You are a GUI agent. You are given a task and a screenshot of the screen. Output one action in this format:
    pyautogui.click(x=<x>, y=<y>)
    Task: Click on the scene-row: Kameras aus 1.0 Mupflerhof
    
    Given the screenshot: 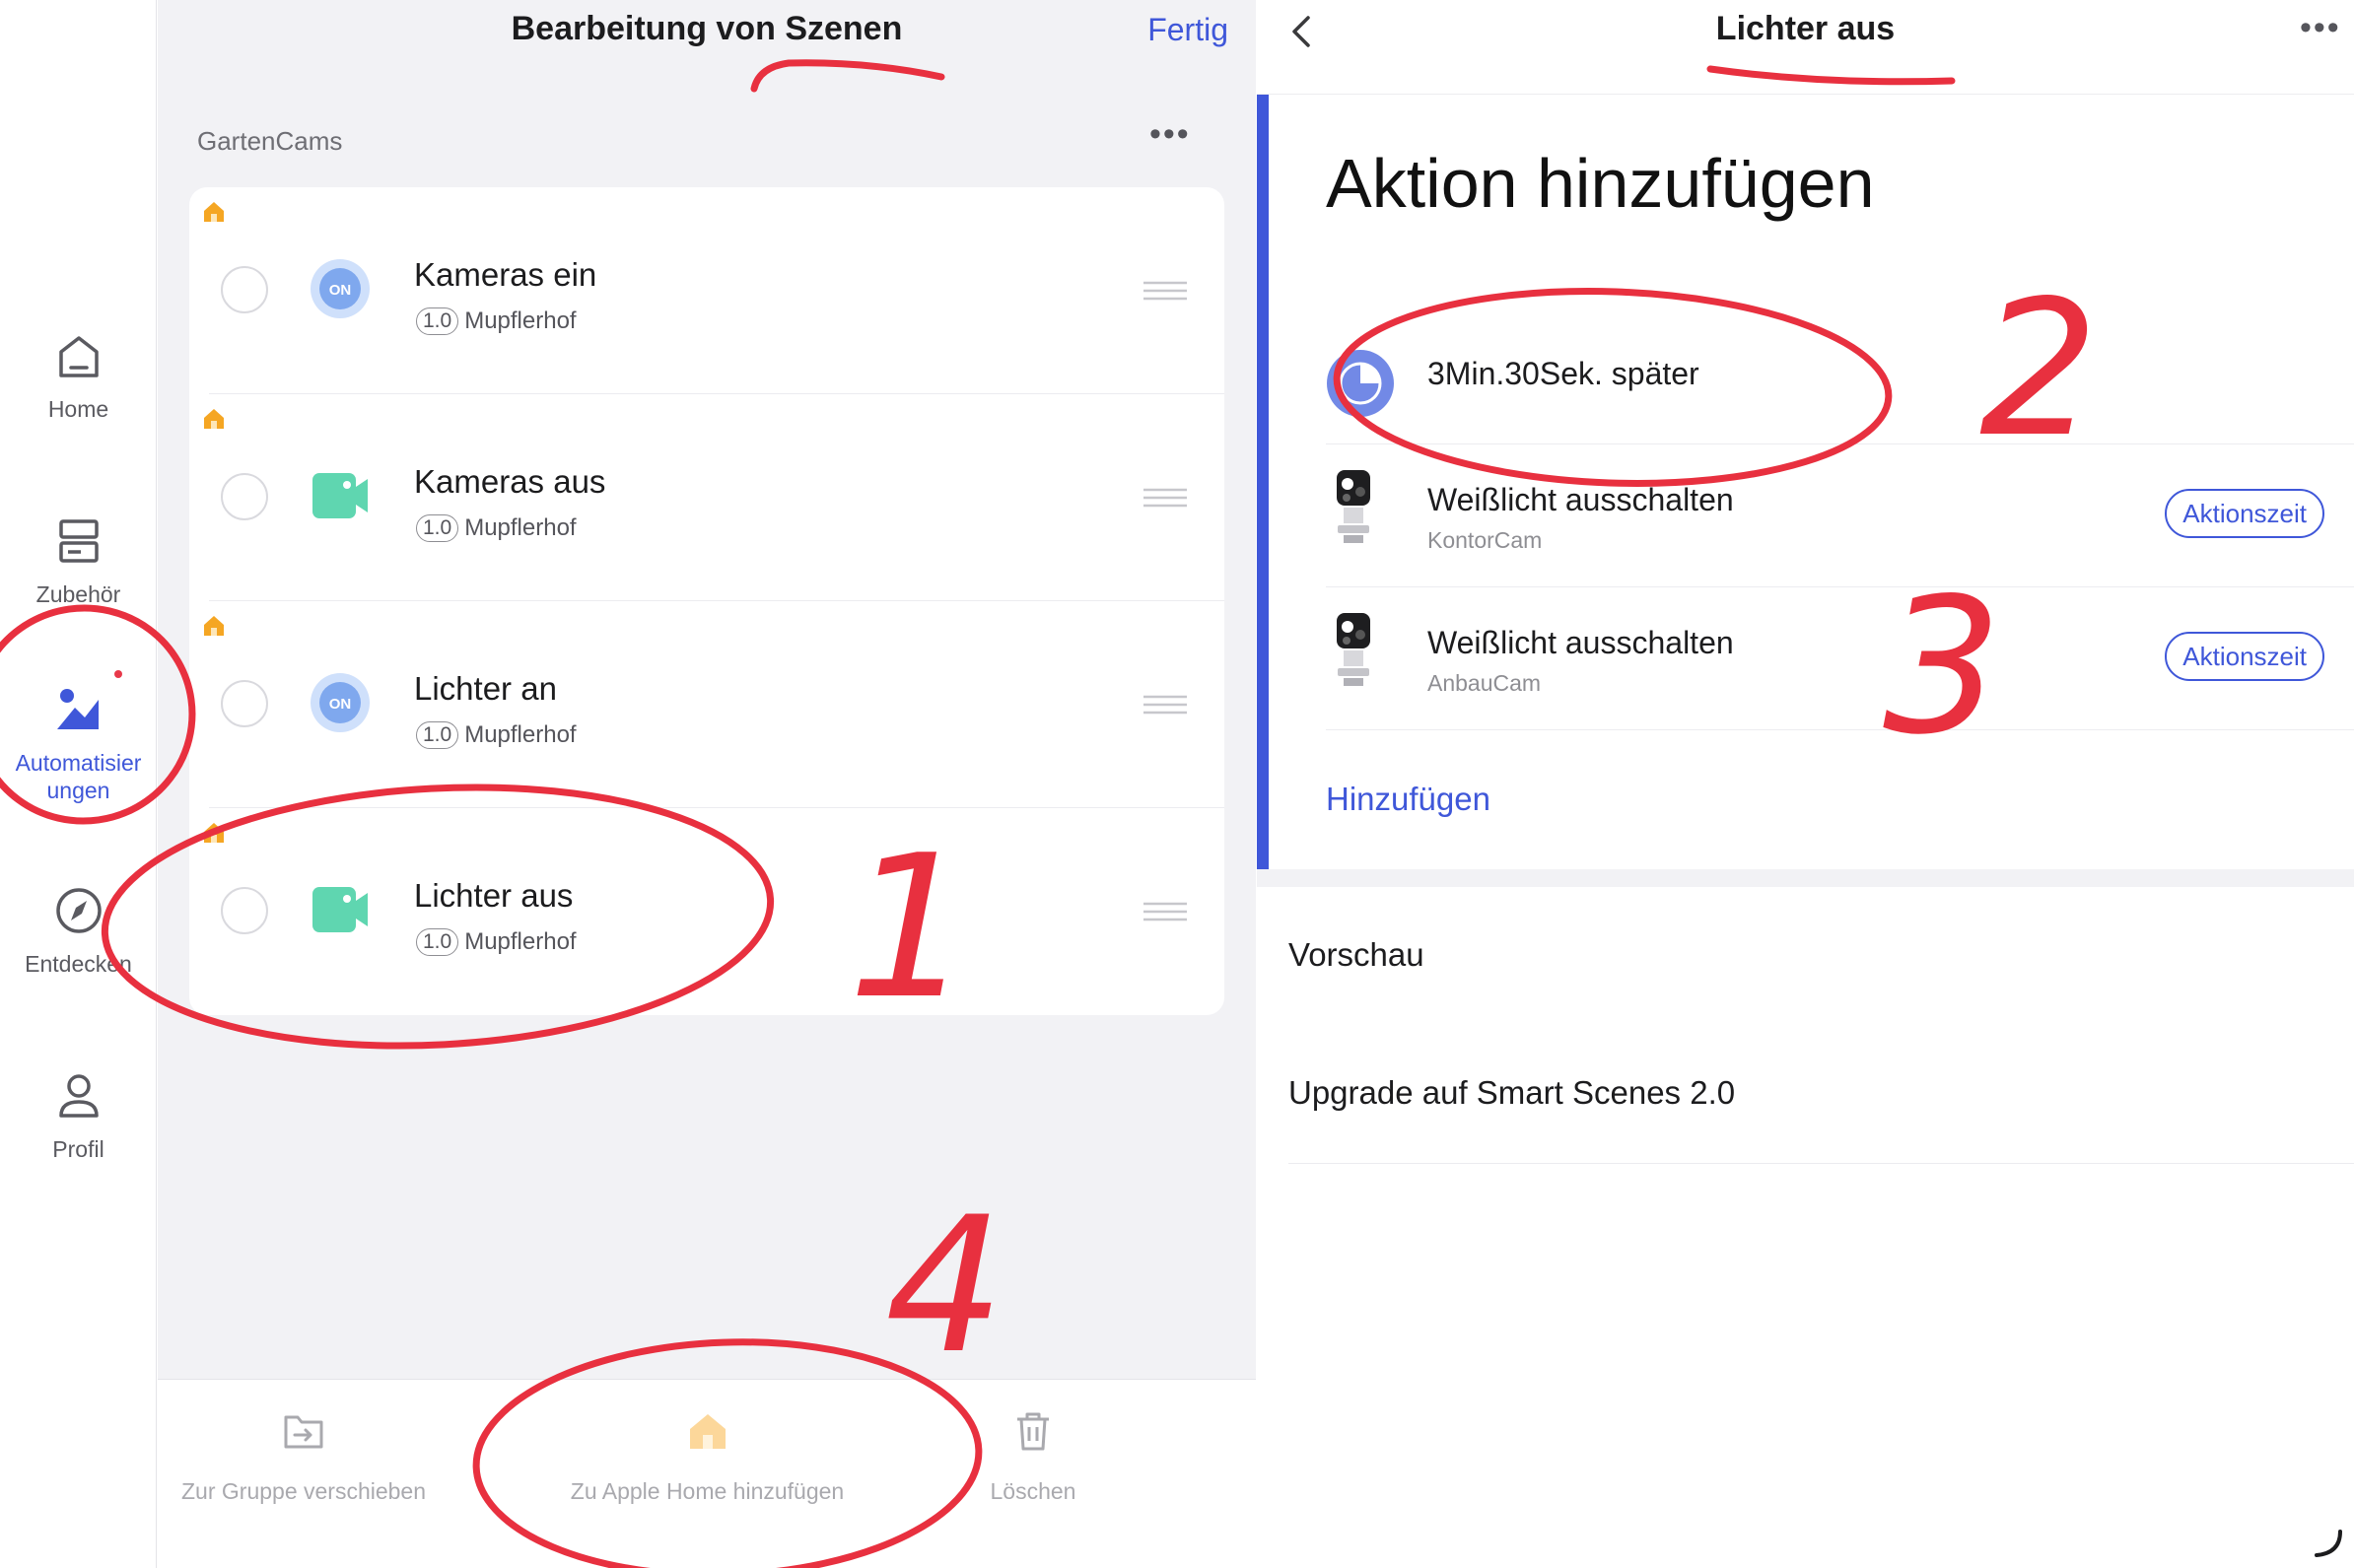 What is the action you would take?
    pyautogui.click(x=706, y=497)
    